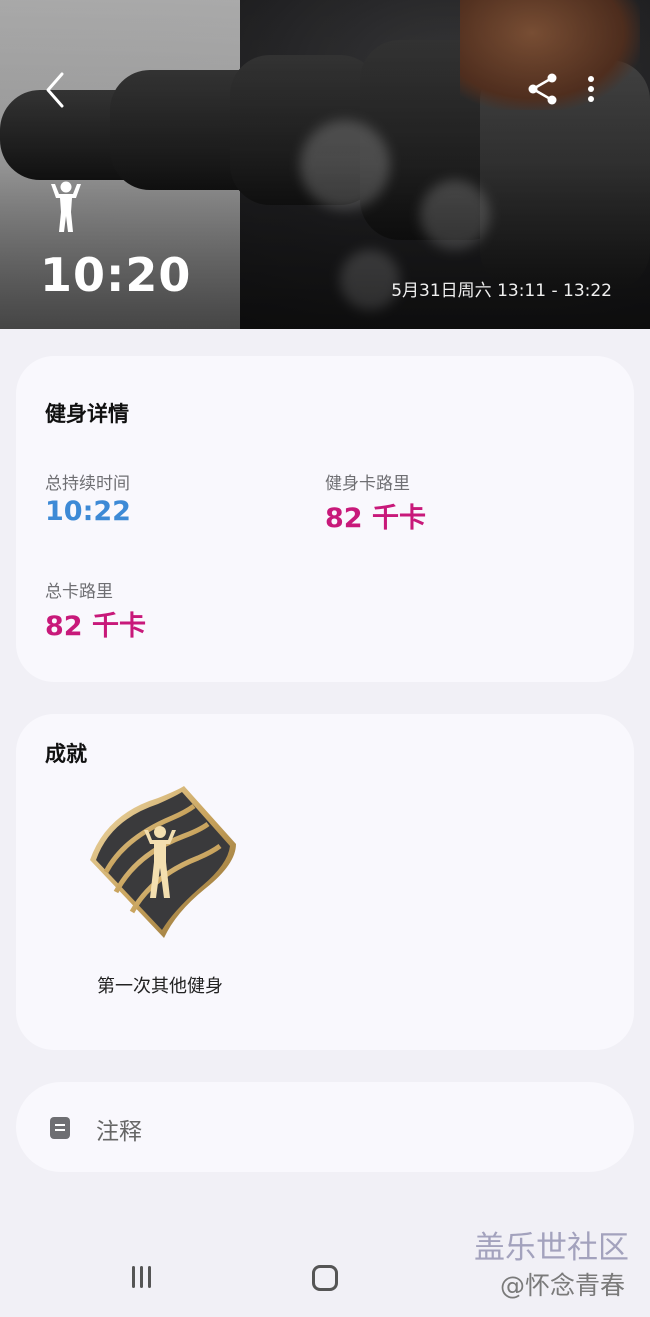 This screenshot has width=650, height=1317. I want to click on badge-label: 第一次其他健身, so click(160, 986).